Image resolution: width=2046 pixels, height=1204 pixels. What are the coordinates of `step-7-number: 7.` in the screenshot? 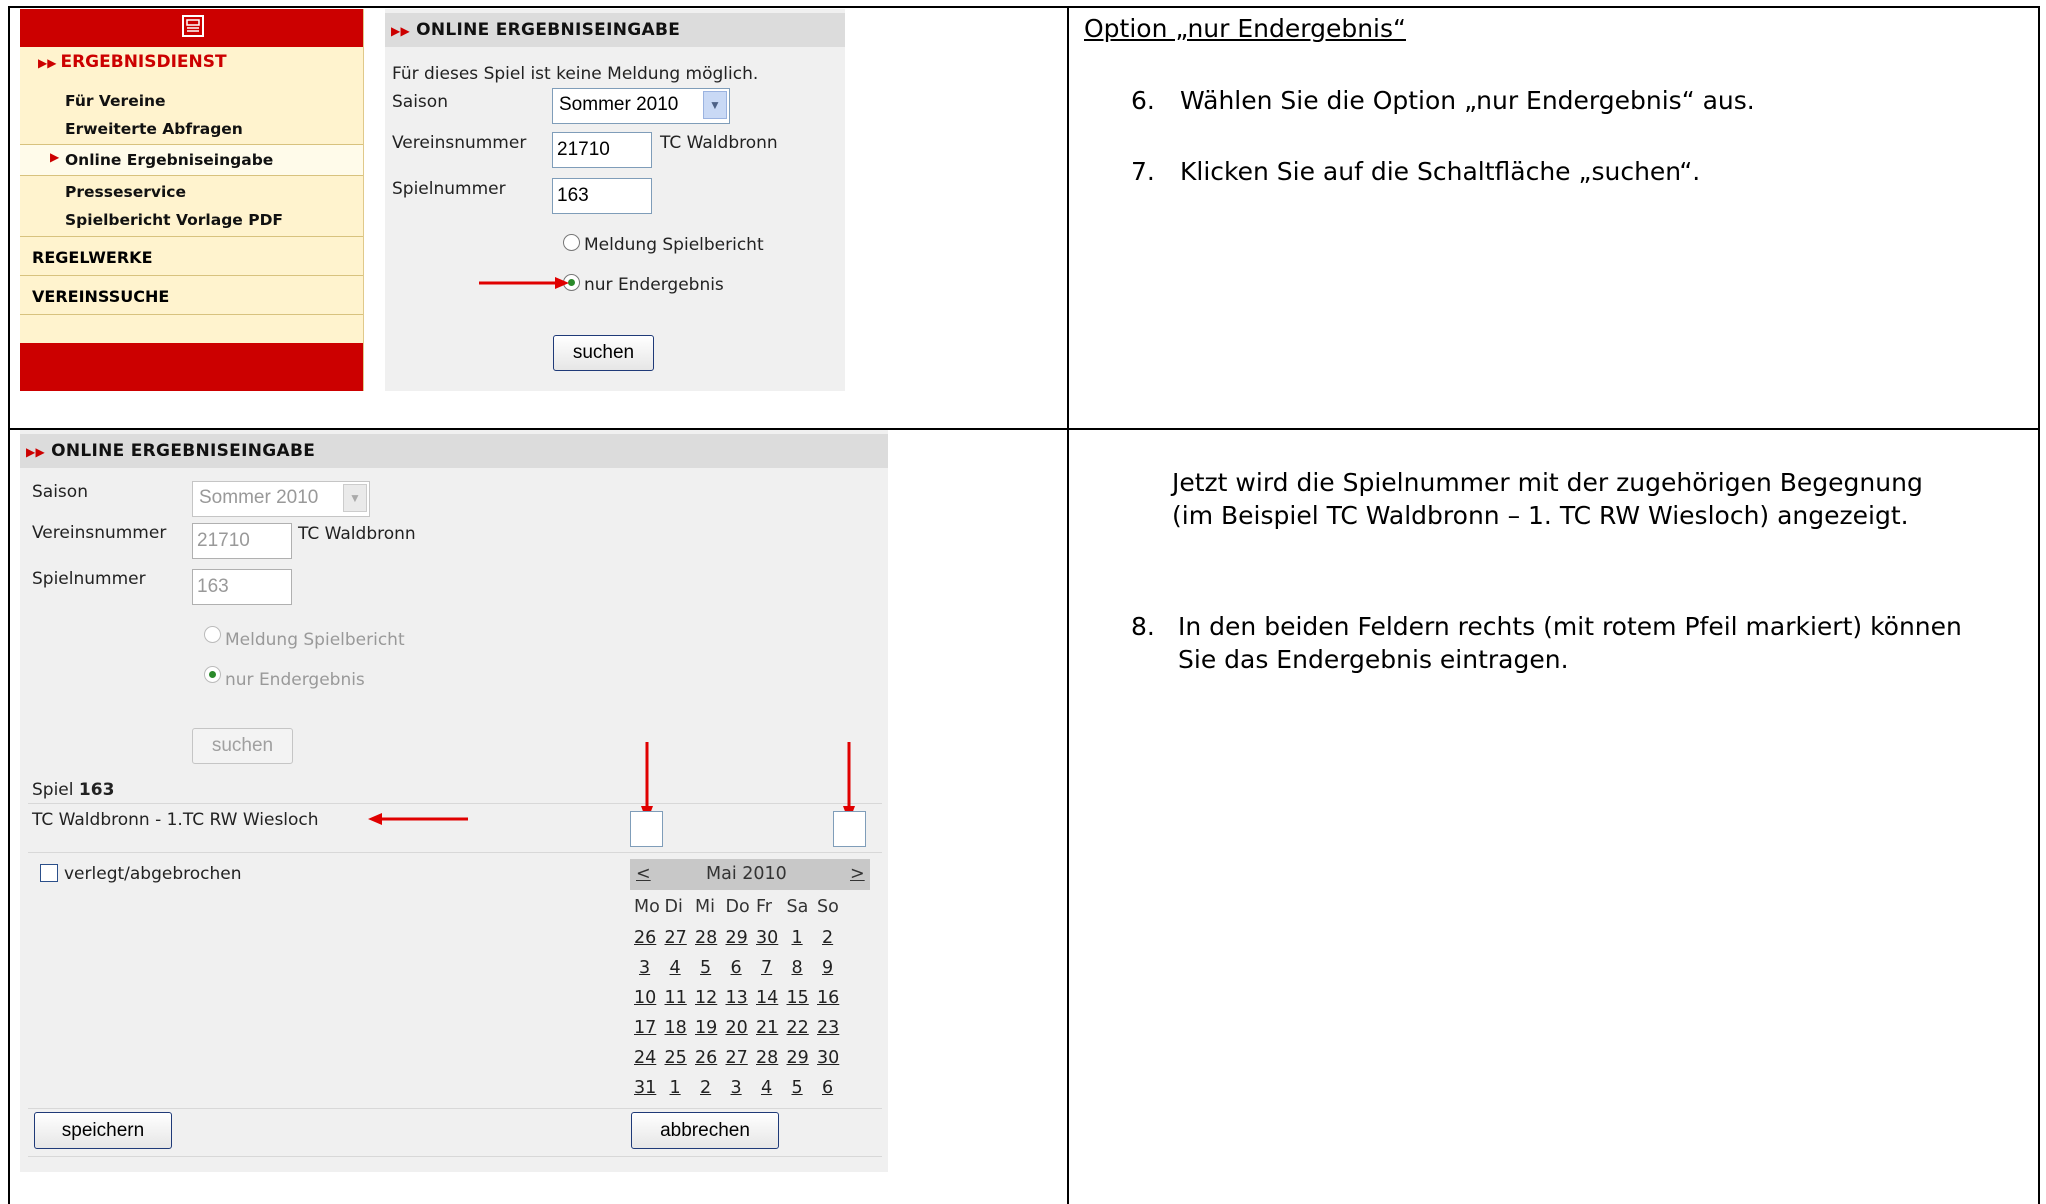 It's located at (1143, 171).